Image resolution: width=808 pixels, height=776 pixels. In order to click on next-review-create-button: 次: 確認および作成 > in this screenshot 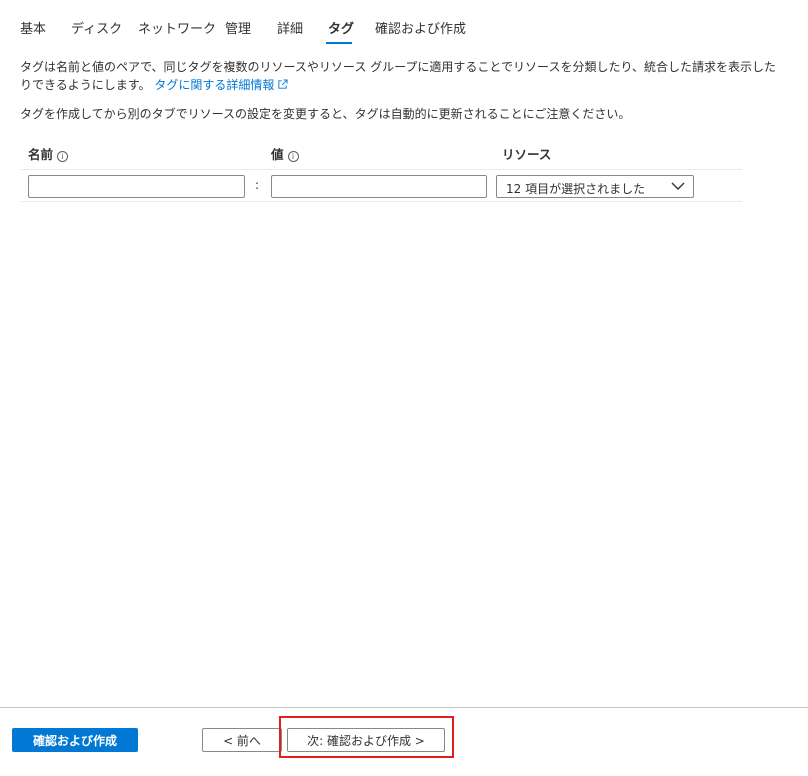, I will do `click(366, 740)`.